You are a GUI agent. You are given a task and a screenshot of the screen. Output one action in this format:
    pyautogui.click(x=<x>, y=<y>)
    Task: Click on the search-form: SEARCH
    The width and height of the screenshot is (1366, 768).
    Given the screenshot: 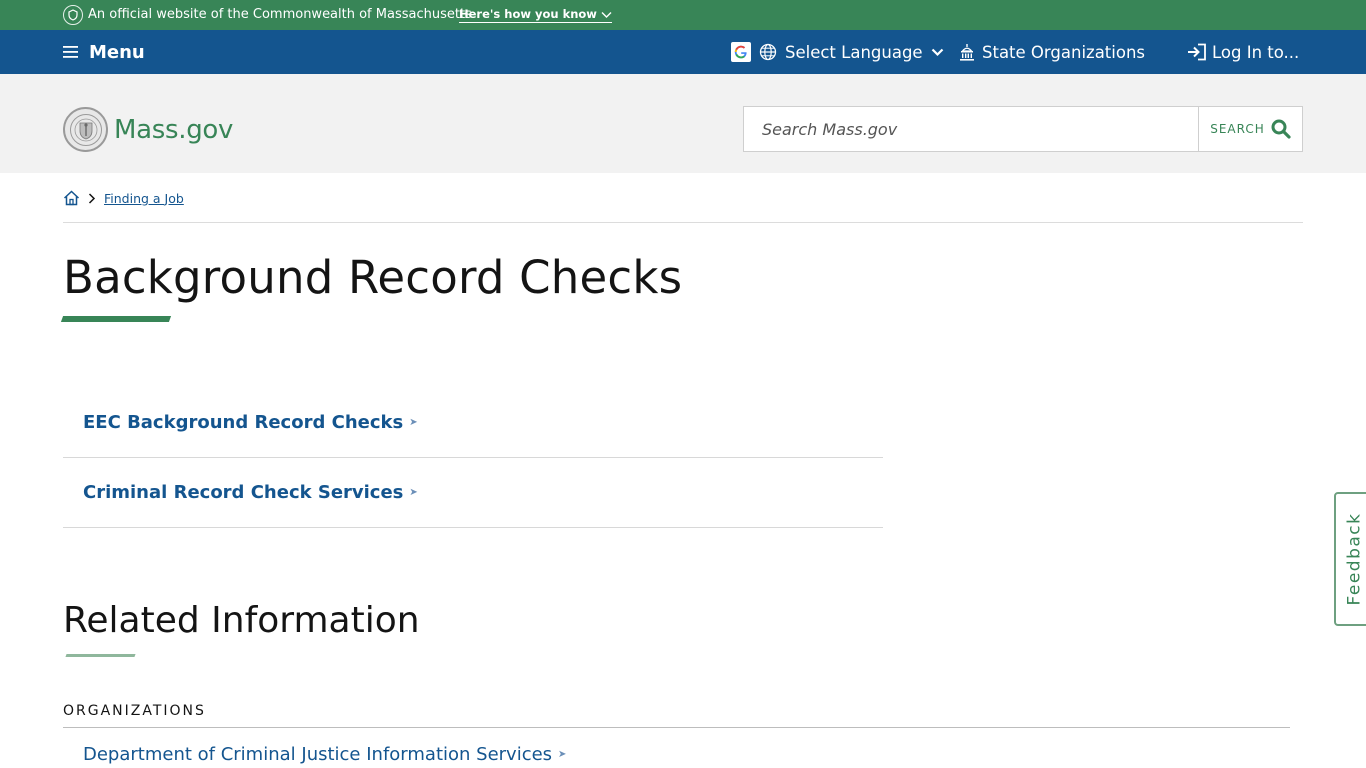 What is the action you would take?
    pyautogui.click(x=1023, y=129)
    